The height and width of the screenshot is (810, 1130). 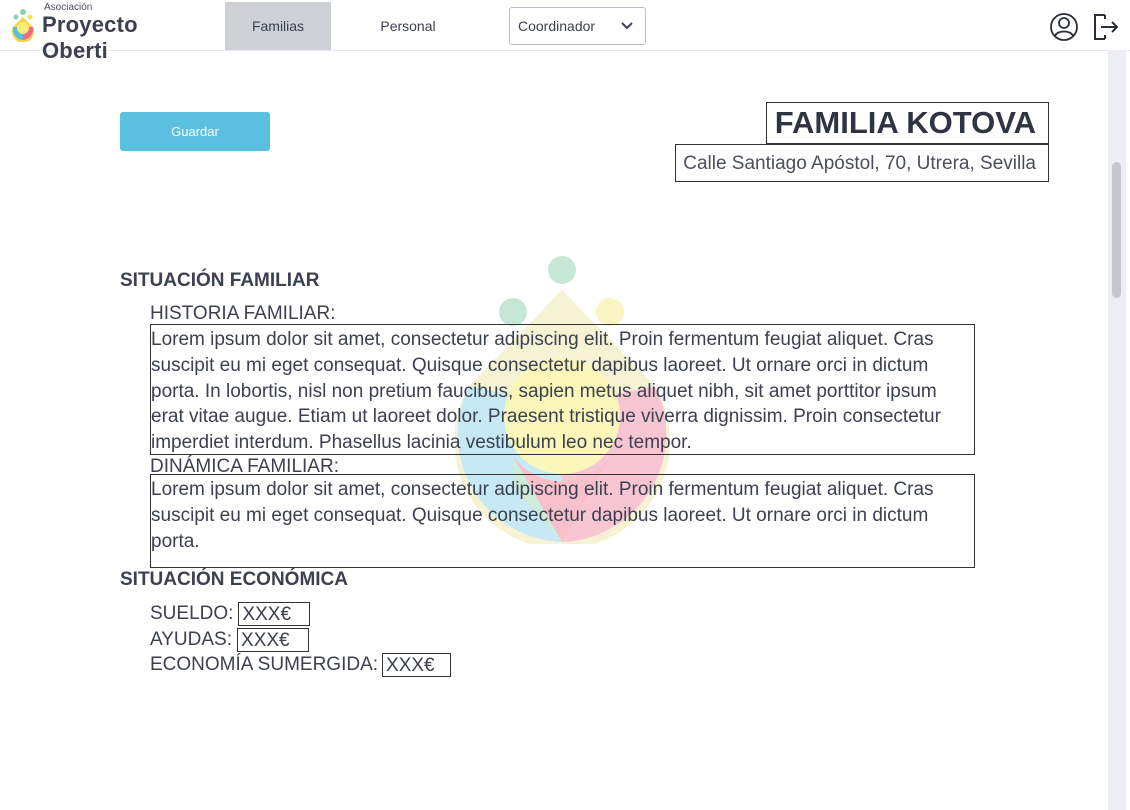 What do you see at coordinates (1106, 27) in the screenshot?
I see `logout-icon` at bounding box center [1106, 27].